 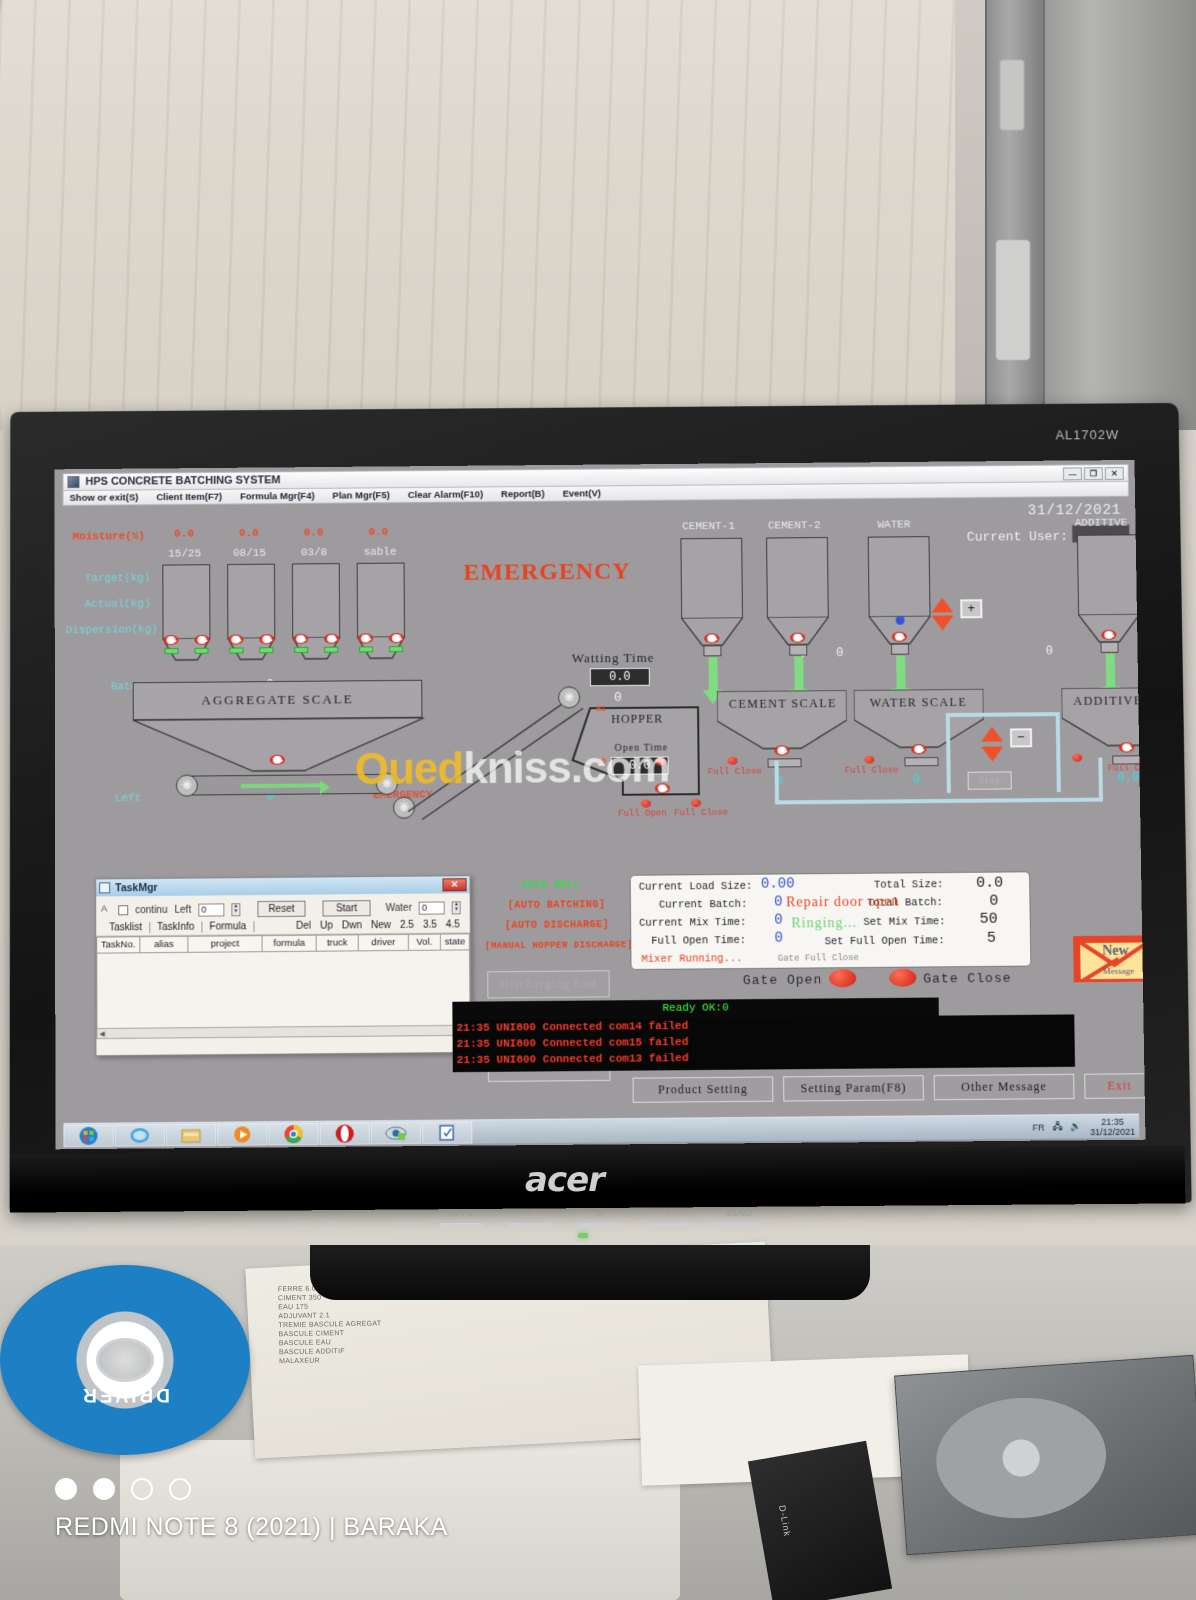 I want to click on opera-icon, so click(x=344, y=1133).